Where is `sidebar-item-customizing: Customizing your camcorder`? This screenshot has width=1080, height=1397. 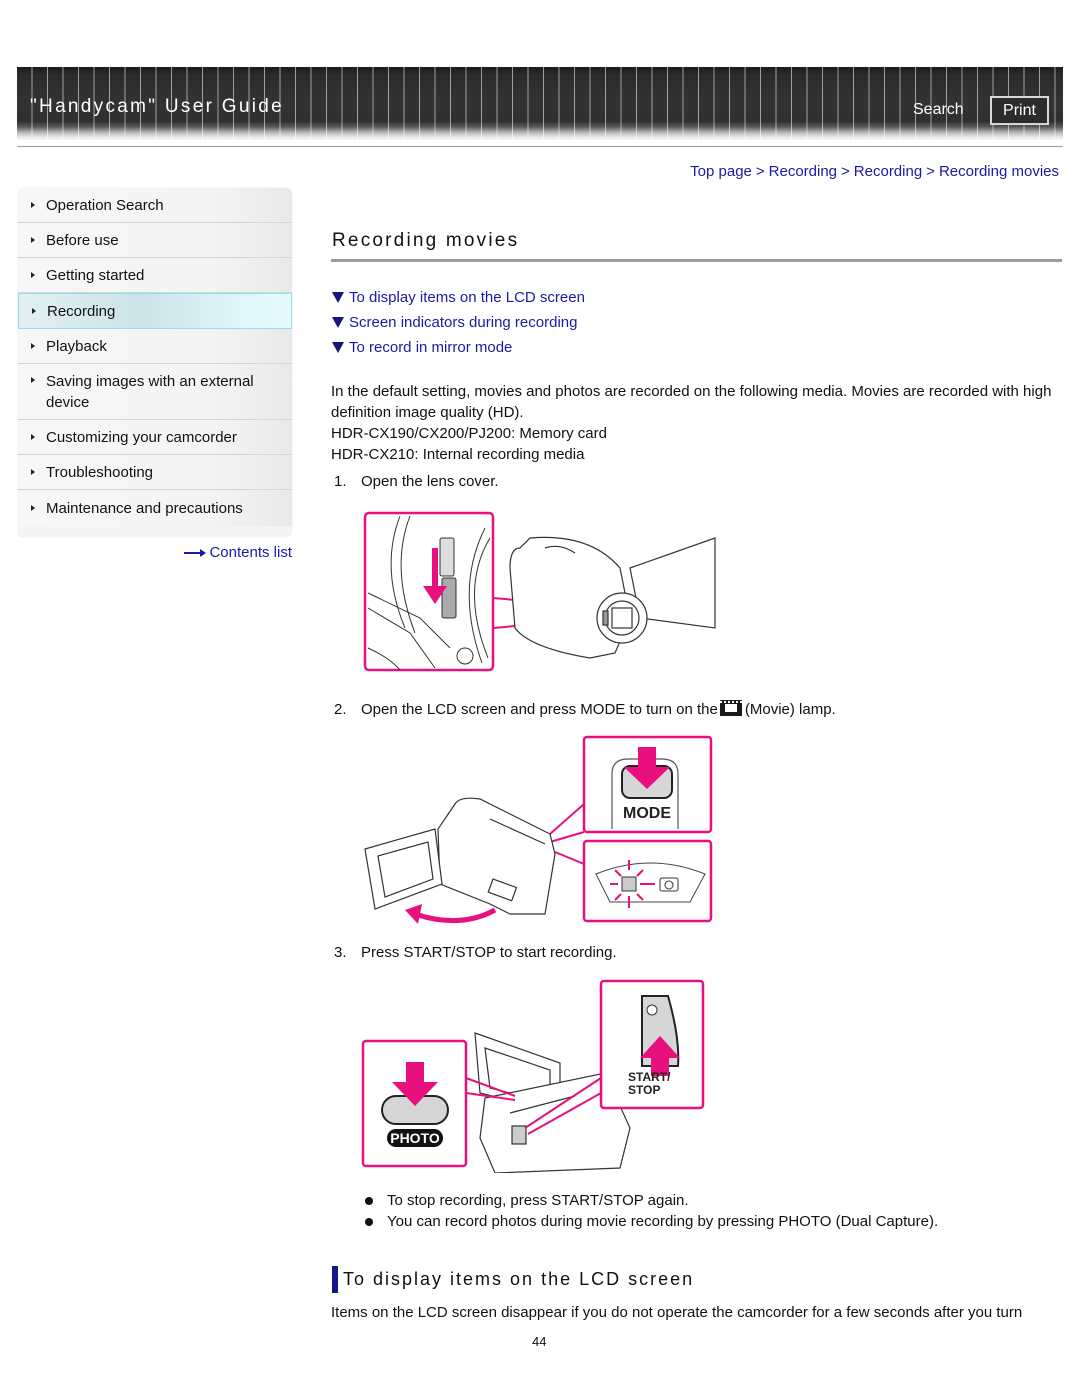 sidebar-item-customizing: Customizing your camcorder is located at coordinates (155, 437).